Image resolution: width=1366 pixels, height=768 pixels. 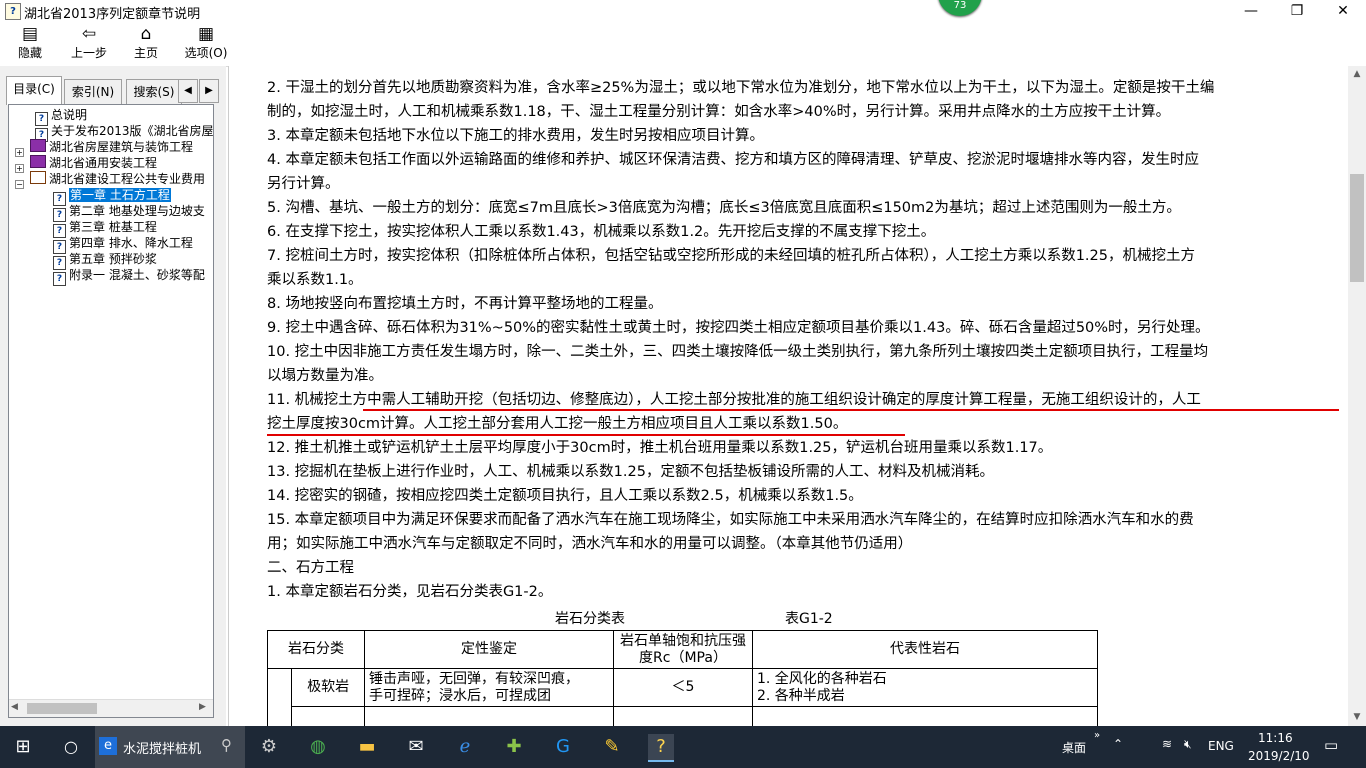 I want to click on tab-scroll-right-icon: ▶, so click(x=209, y=91).